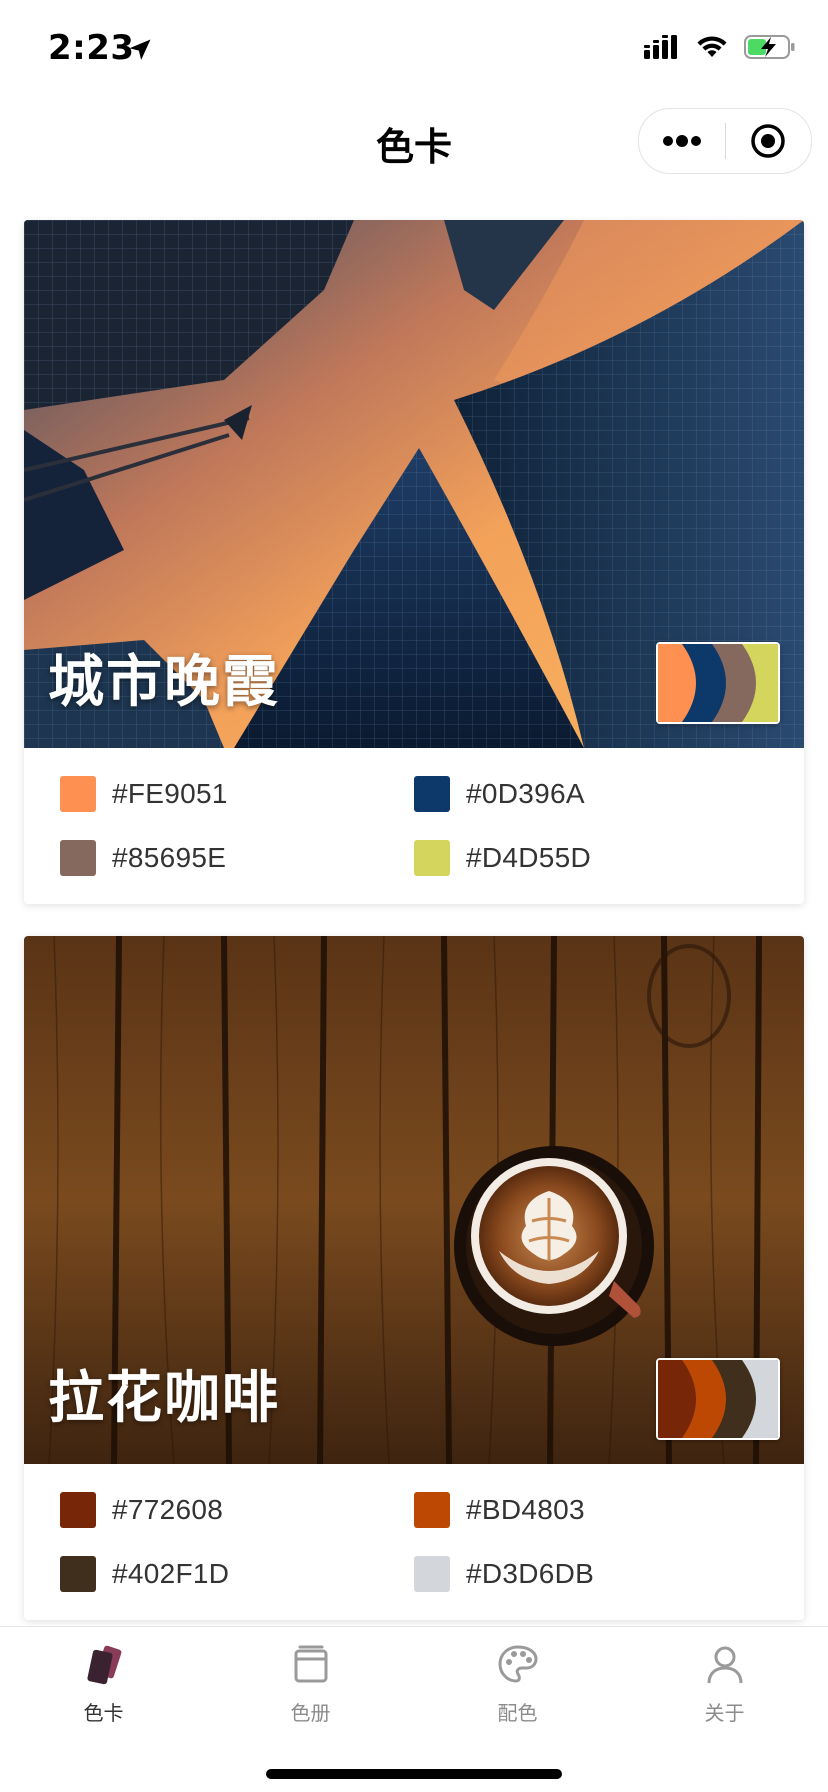 The height and width of the screenshot is (1792, 828). I want to click on mini-program-capsule, so click(725, 141).